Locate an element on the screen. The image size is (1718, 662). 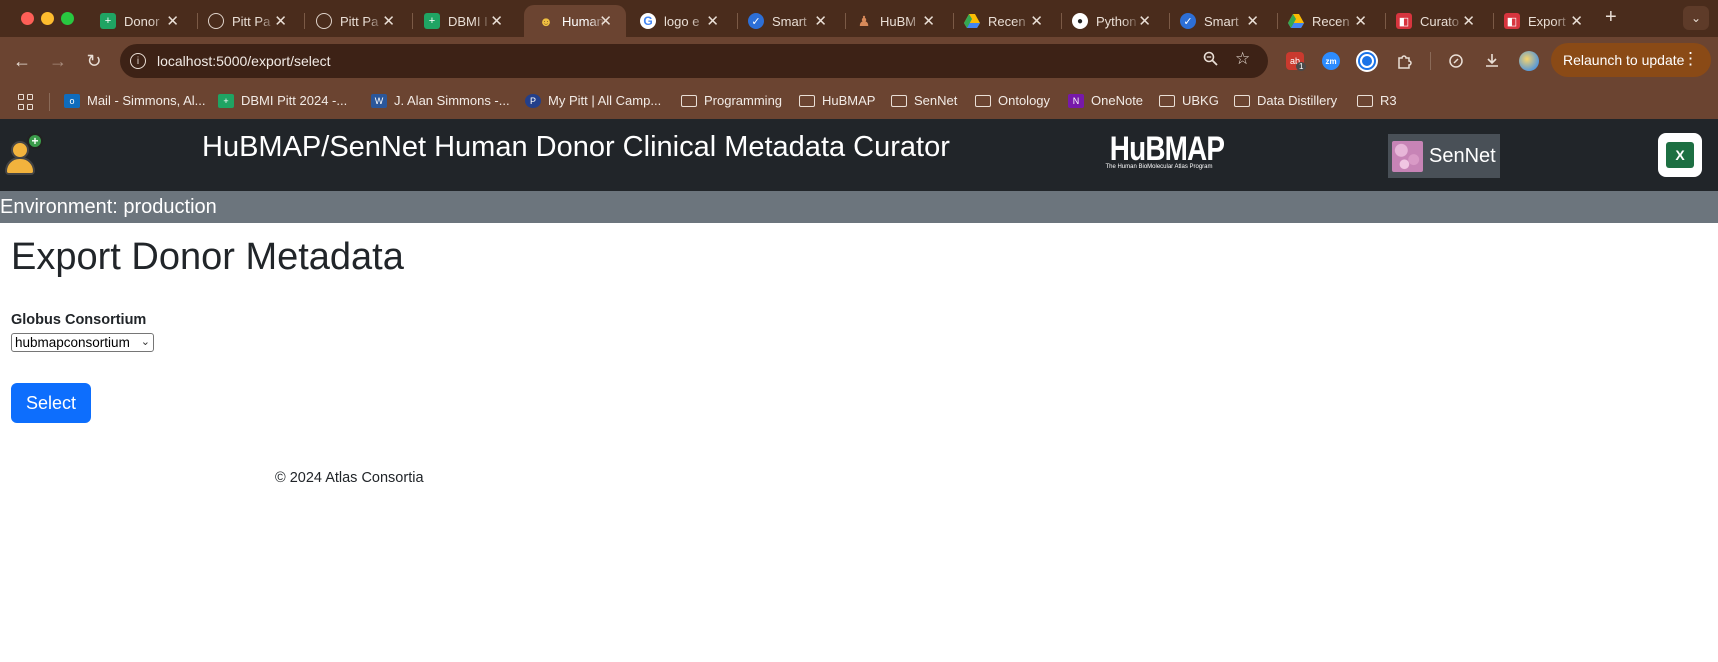
zoom-extension-icon: zm is located at coordinates (1331, 61).